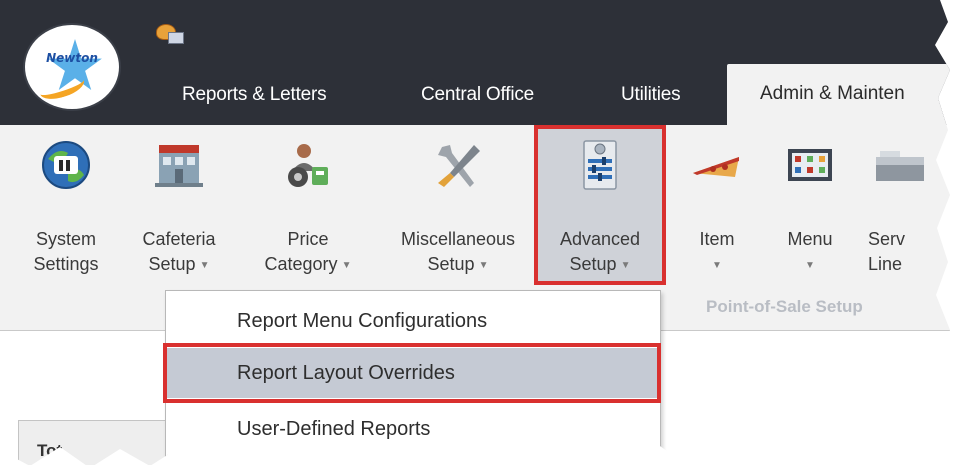  What do you see at coordinates (66, 251) in the screenshot?
I see `system-settings-label: System Settings` at bounding box center [66, 251].